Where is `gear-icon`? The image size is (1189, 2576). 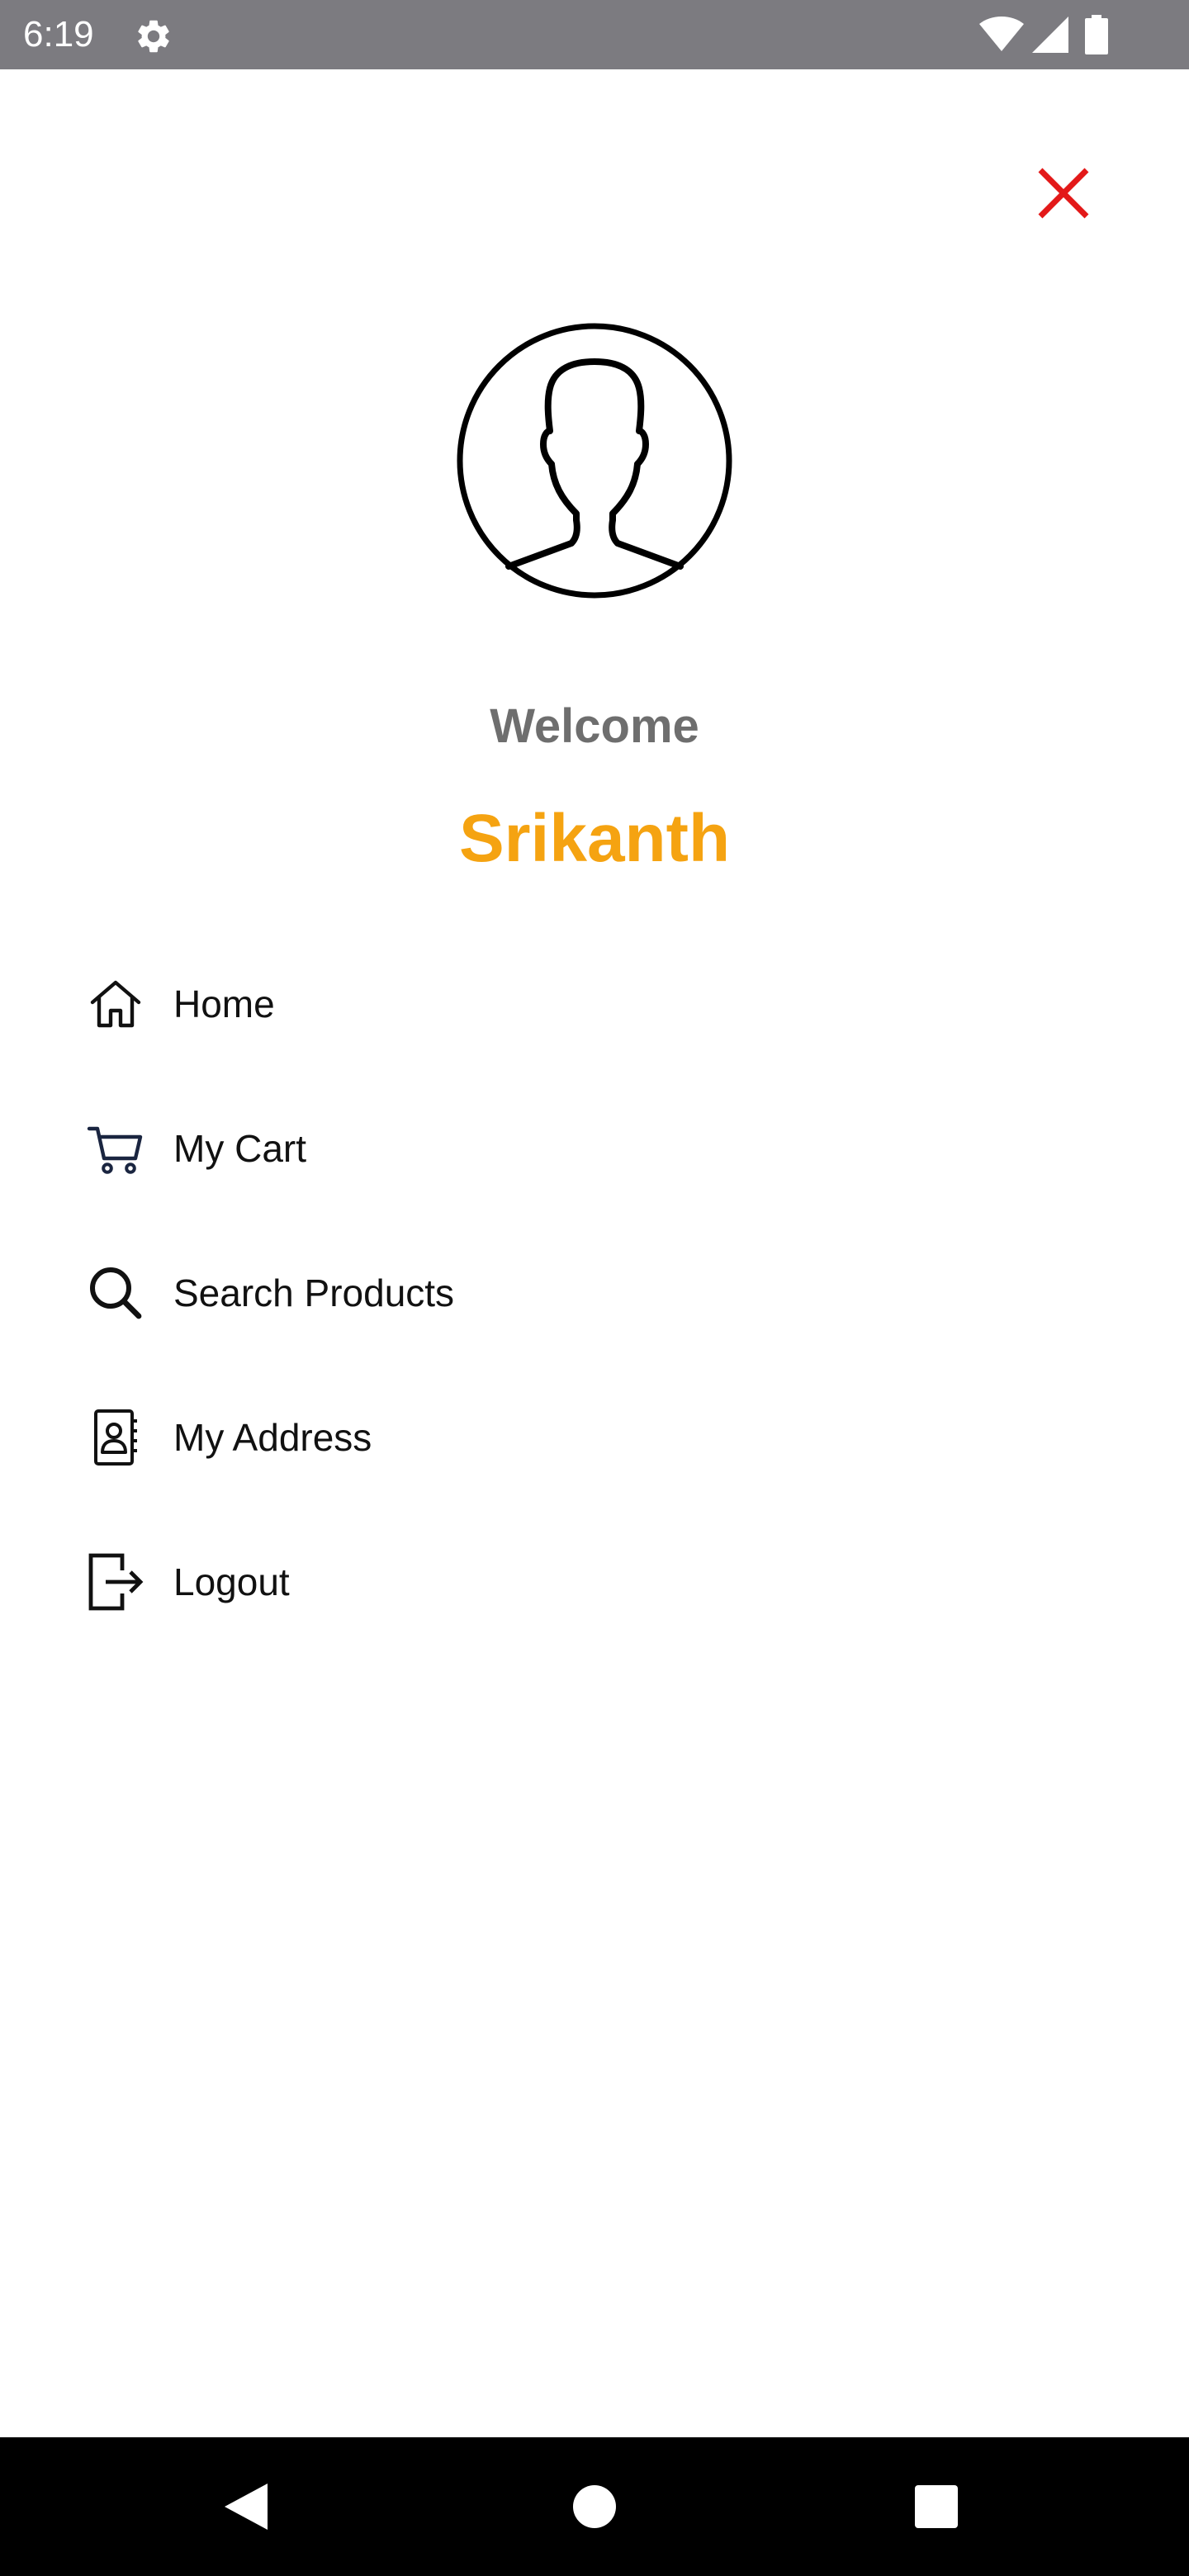 gear-icon is located at coordinates (153, 36).